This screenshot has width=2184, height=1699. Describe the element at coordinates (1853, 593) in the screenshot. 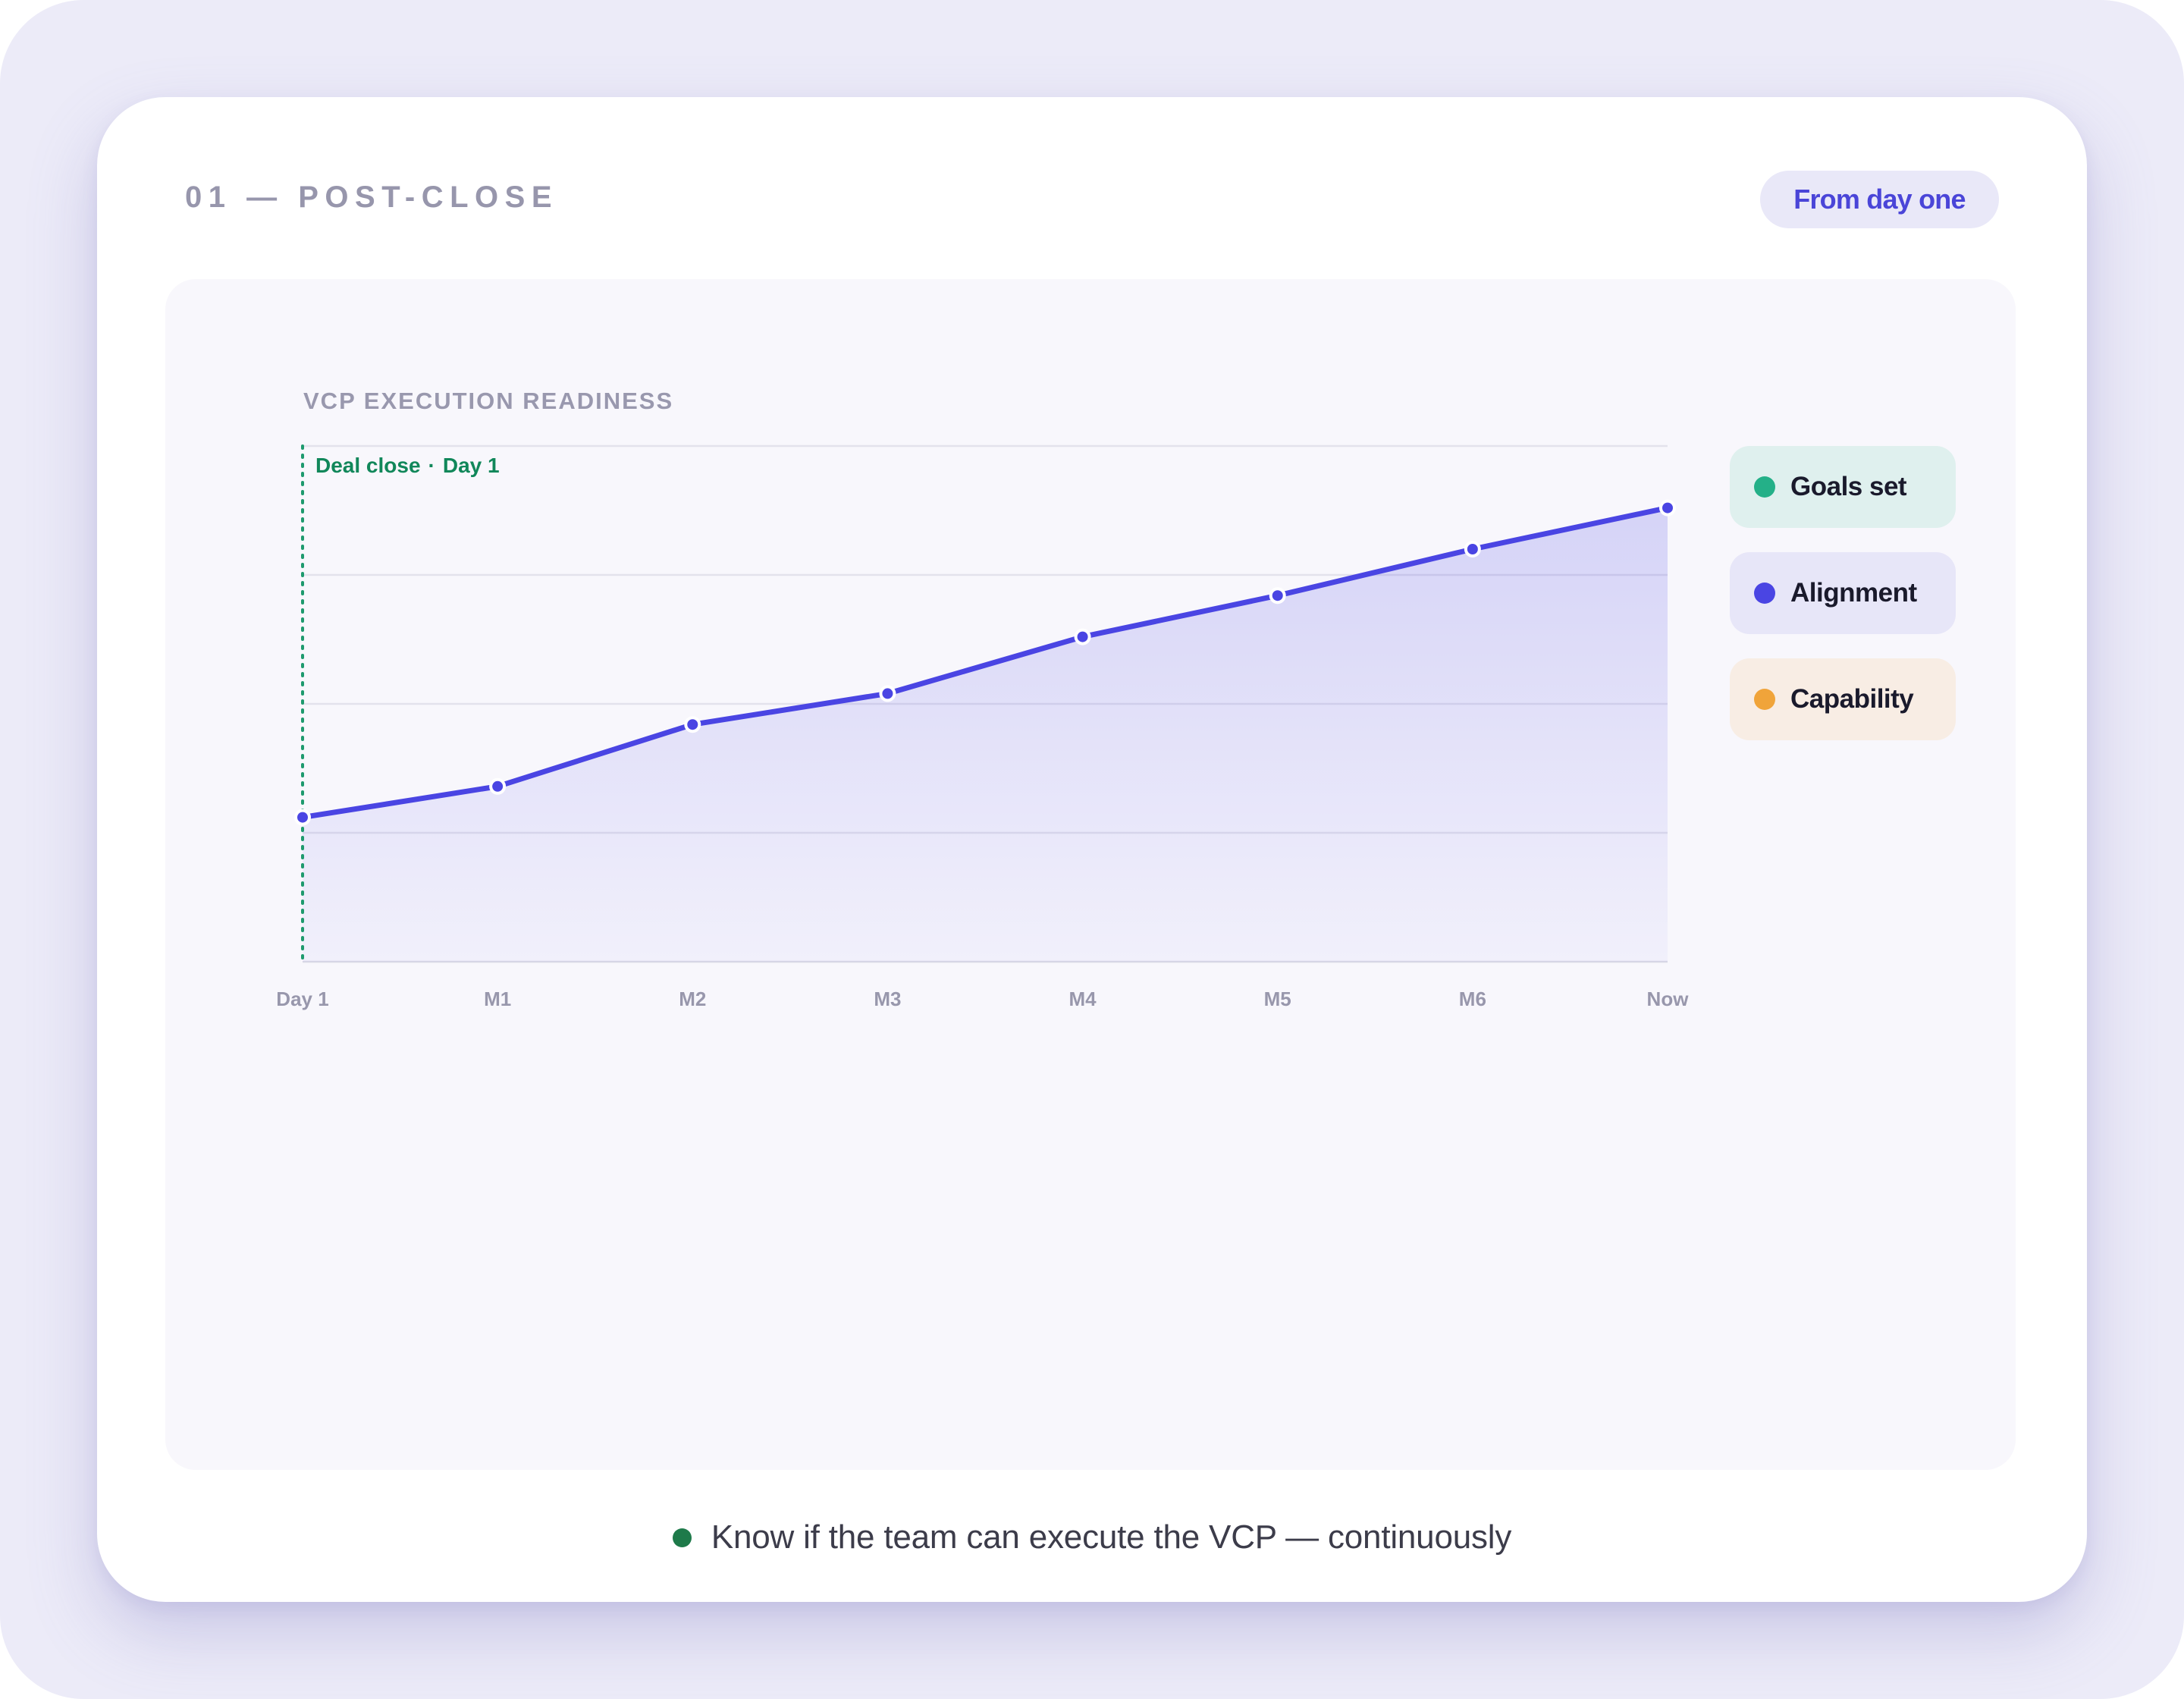

I see `legend-label-alignment: Alignment` at that location.